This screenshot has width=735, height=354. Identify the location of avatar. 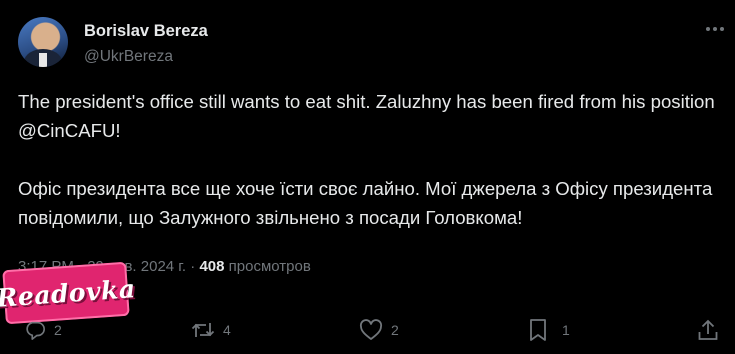
(43, 42).